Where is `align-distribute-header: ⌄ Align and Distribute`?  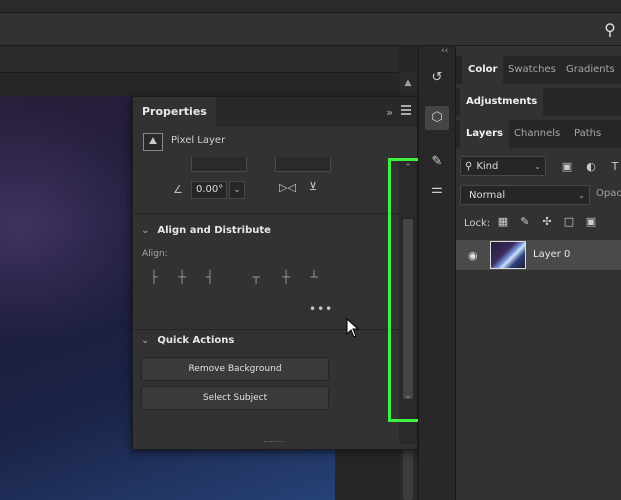
align-distribute-header: ⌄ Align and Distribute is located at coordinates (206, 230).